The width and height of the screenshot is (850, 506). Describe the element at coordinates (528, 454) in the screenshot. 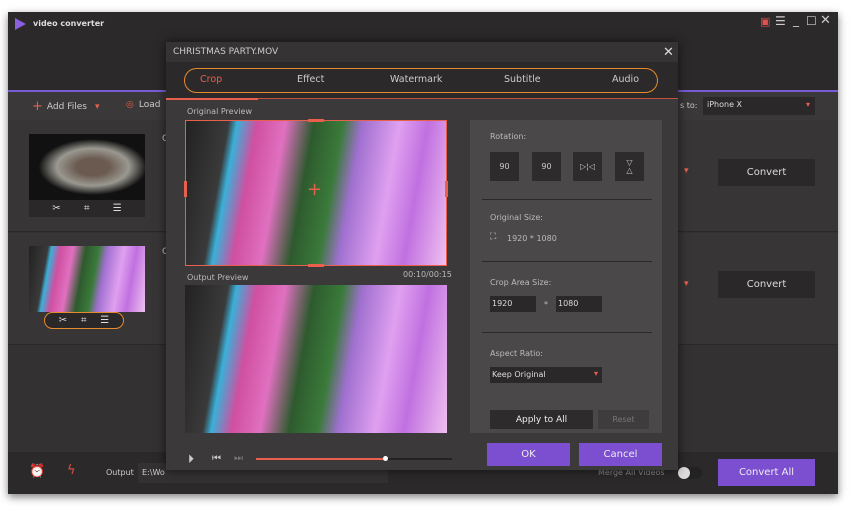

I see `ok-button: OK` at that location.